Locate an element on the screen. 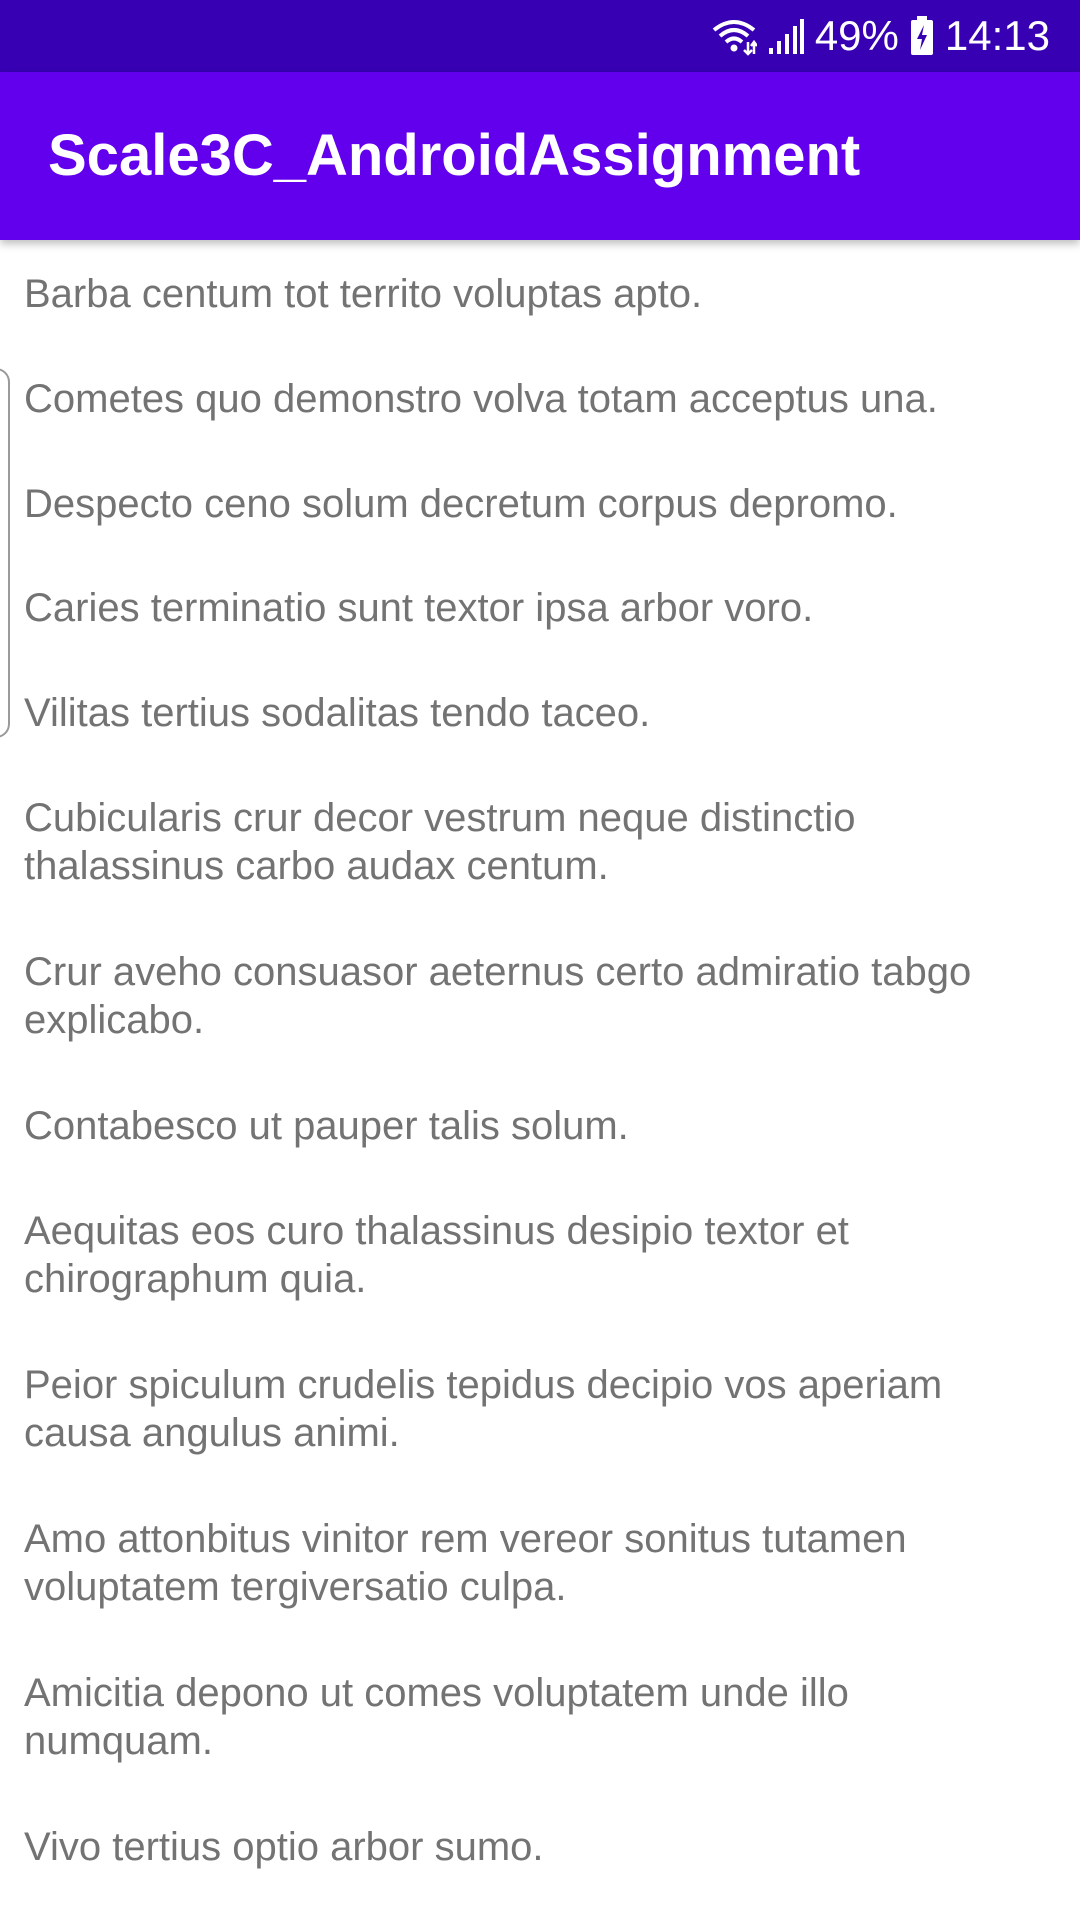  app-bar: Scale3C_AndroidAssignment is located at coordinates (540, 156).